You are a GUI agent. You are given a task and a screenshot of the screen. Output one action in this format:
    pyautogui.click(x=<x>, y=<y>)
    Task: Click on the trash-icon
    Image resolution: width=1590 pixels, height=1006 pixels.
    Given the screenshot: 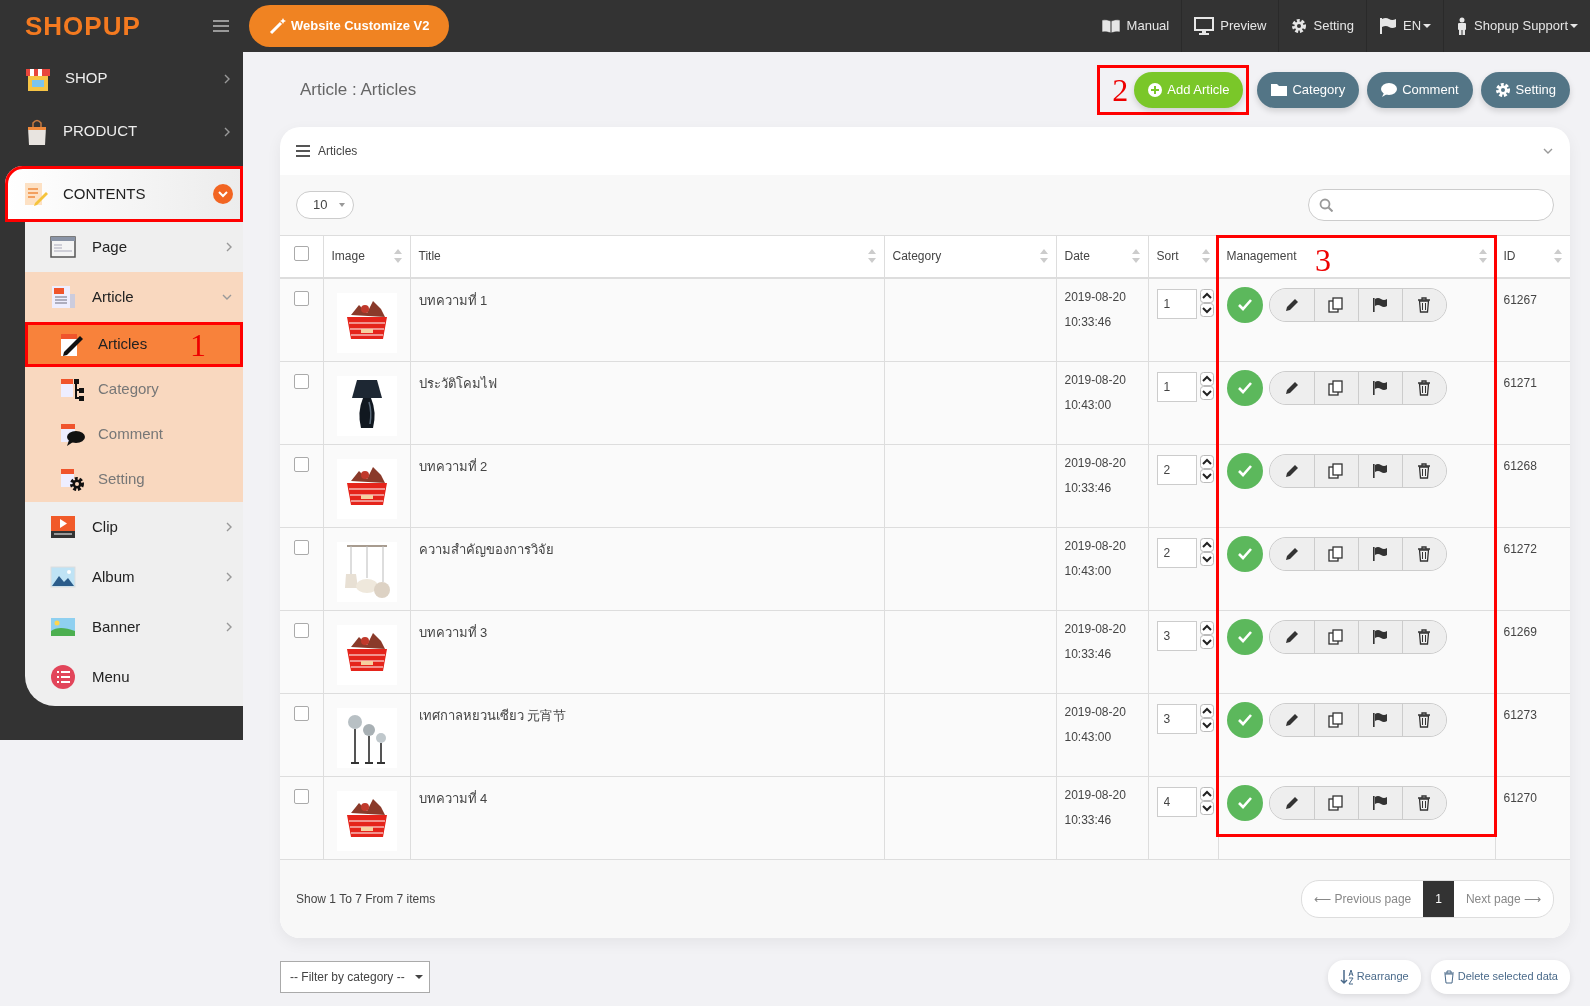 What is the action you would take?
    pyautogui.click(x=1424, y=719)
    